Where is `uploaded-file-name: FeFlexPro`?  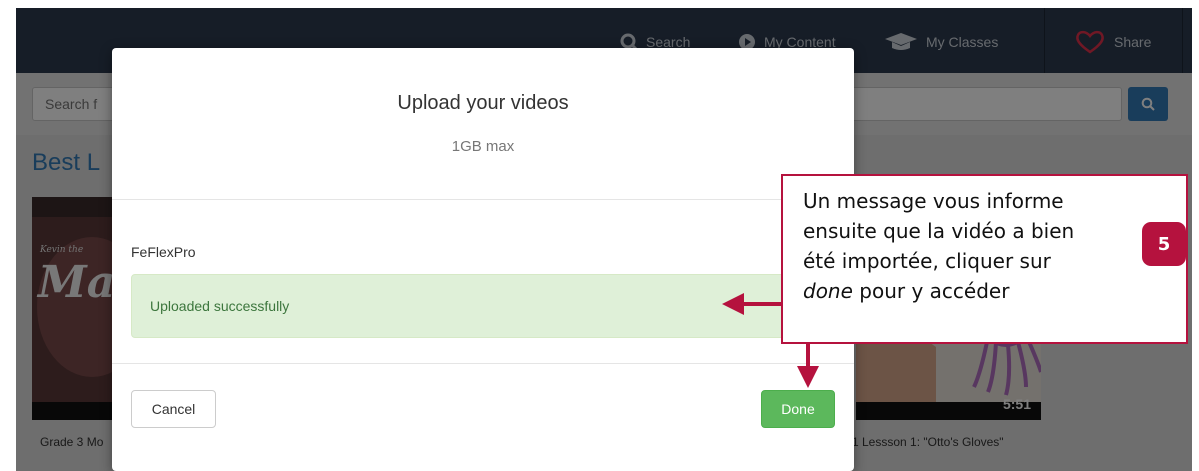 uploaded-file-name: FeFlexPro is located at coordinates (163, 252).